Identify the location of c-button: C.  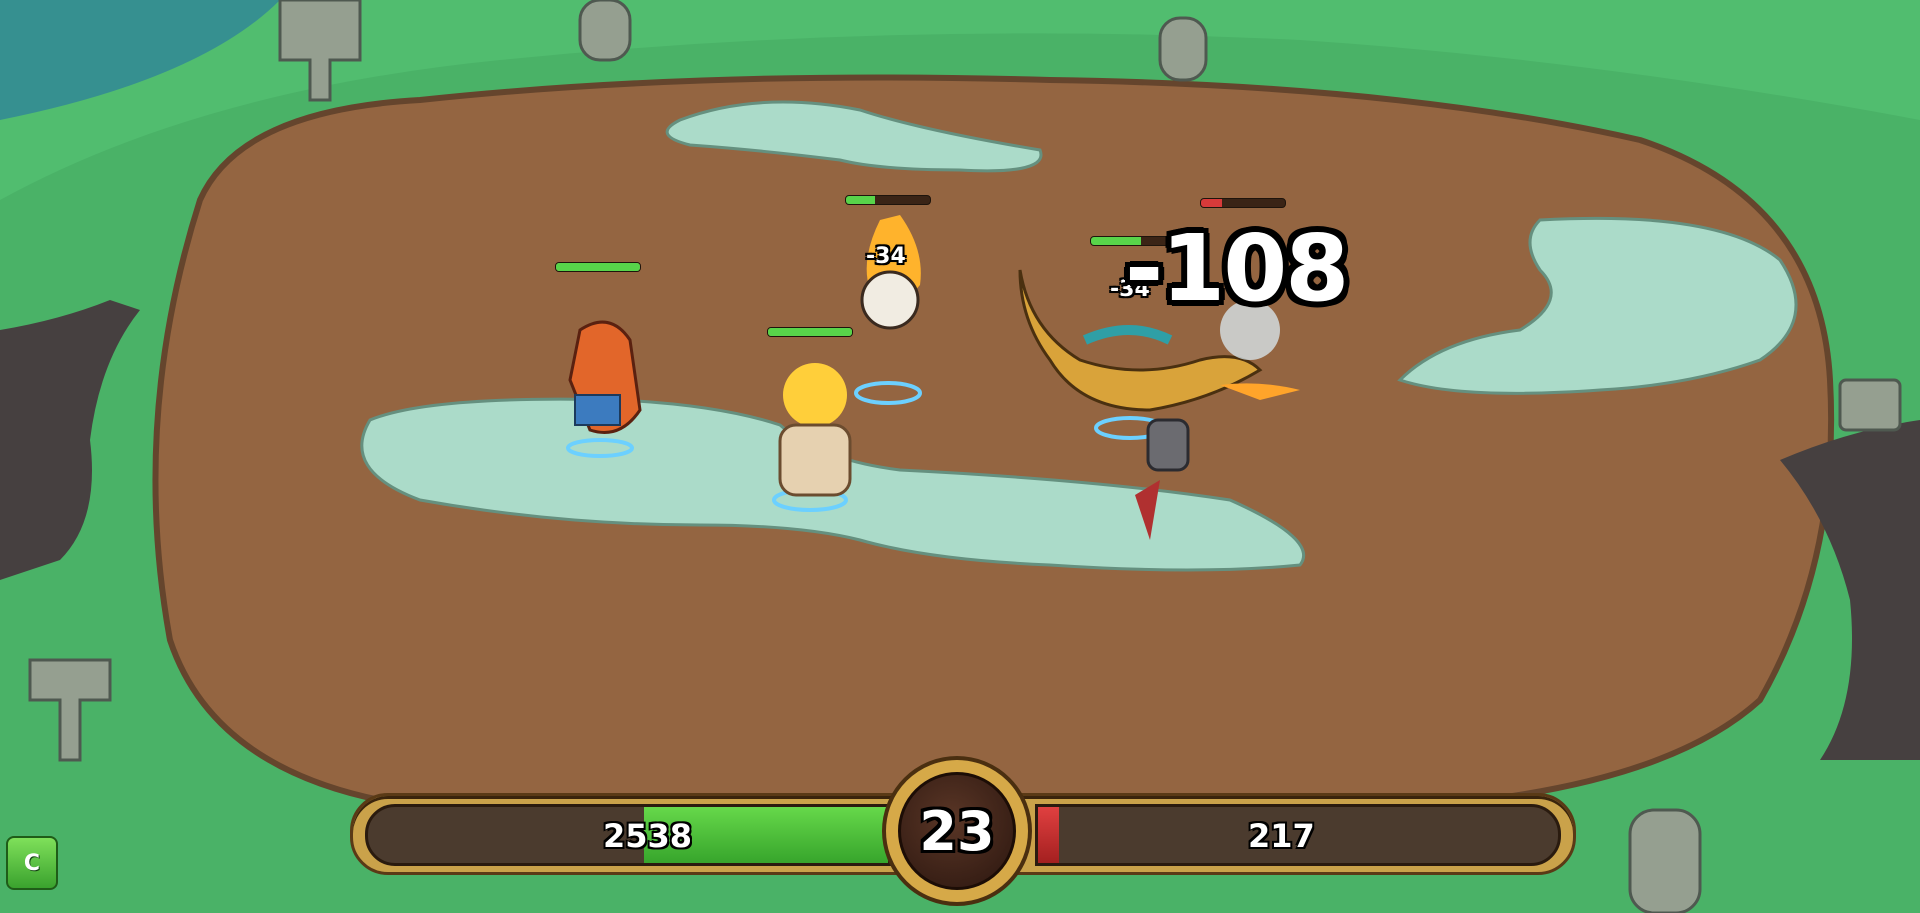
(32, 863).